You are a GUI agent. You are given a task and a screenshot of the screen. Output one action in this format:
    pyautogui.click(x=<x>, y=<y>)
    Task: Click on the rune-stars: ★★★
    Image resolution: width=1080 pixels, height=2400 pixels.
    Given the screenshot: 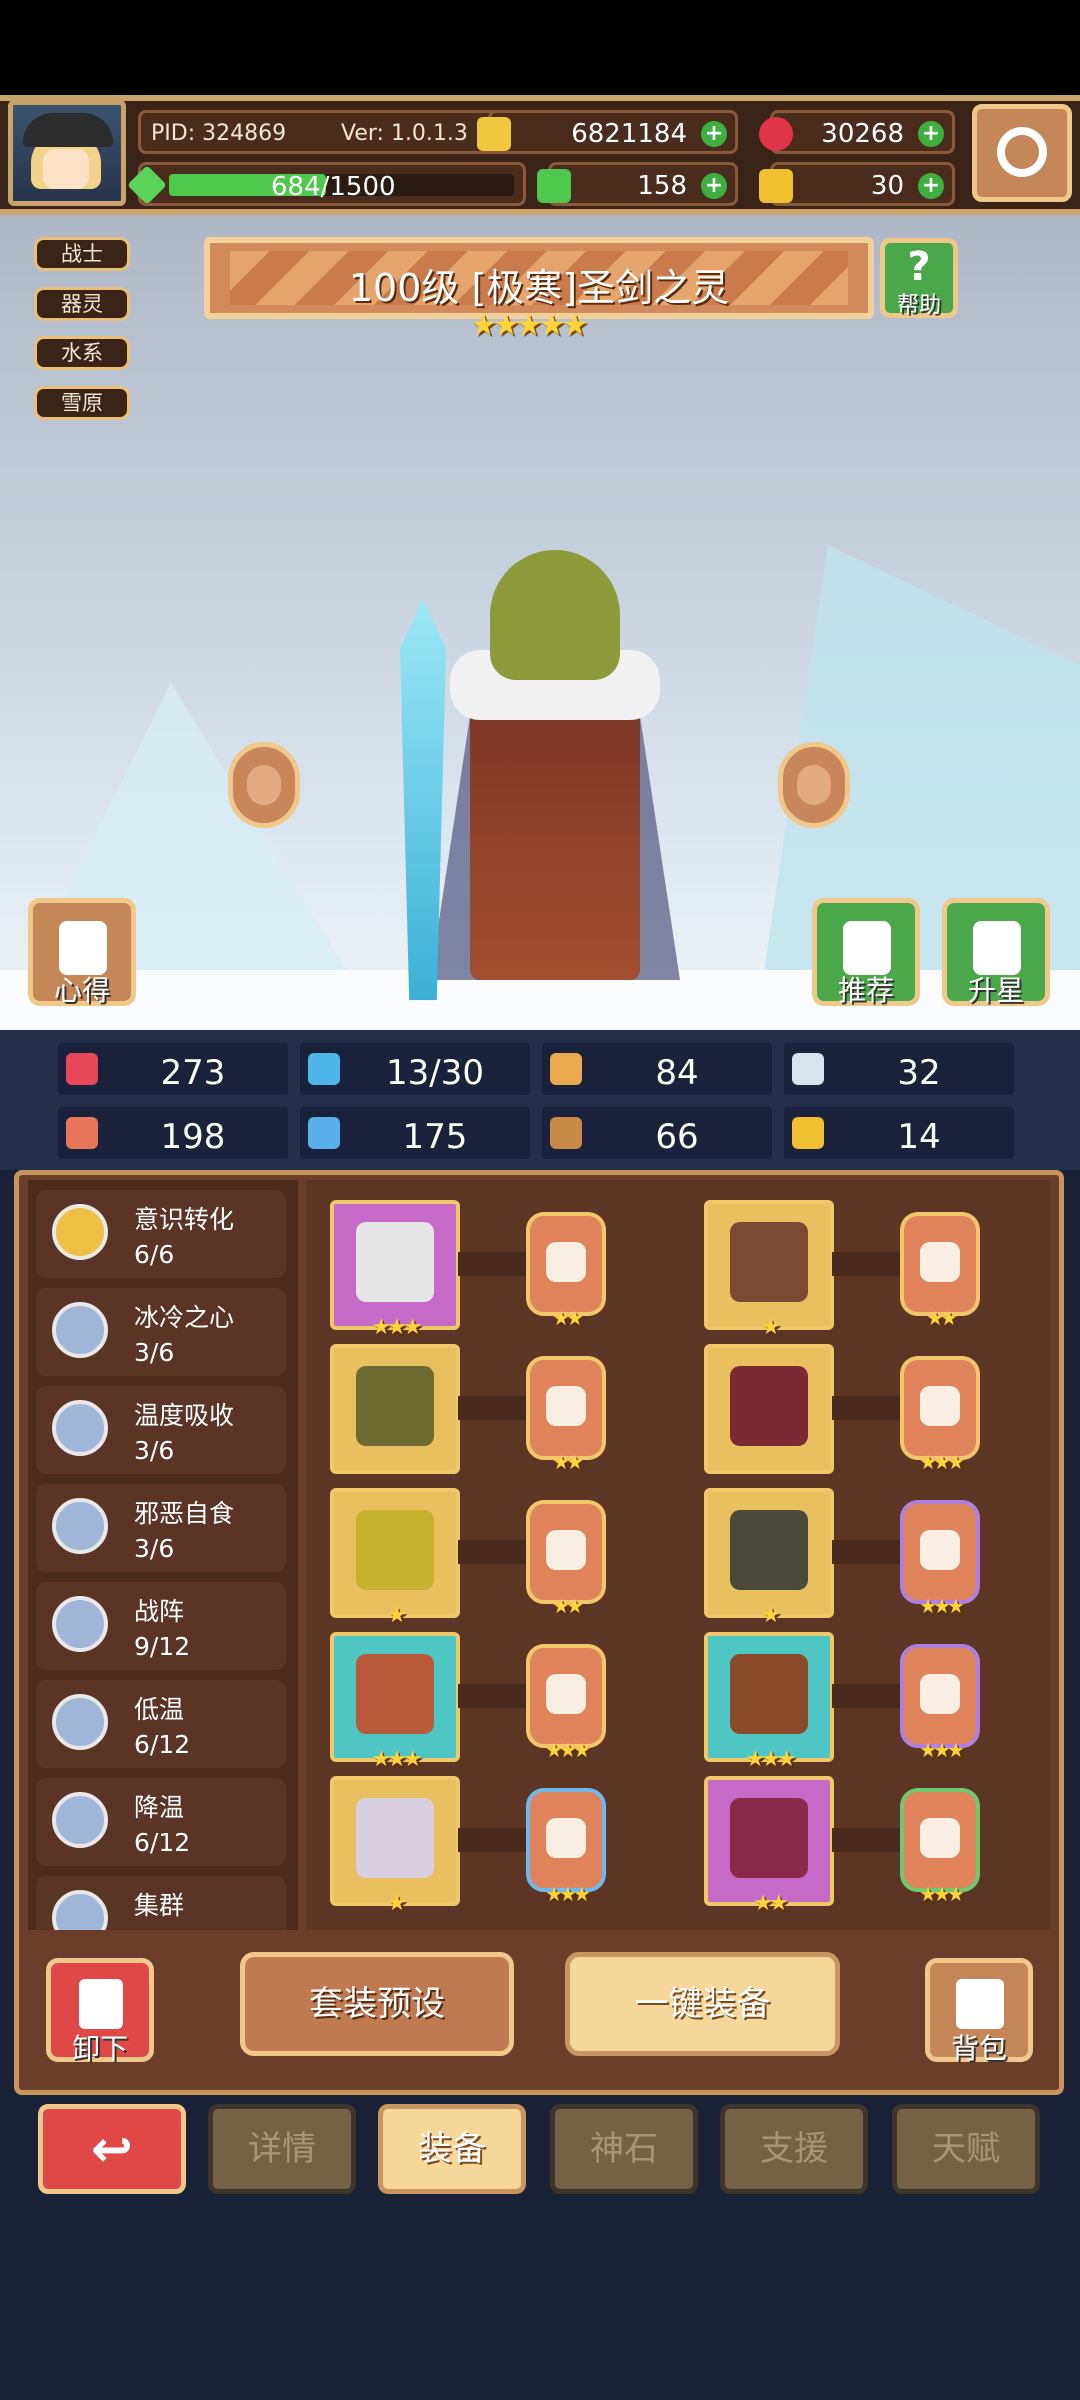 What is the action you would take?
    pyautogui.click(x=942, y=1750)
    